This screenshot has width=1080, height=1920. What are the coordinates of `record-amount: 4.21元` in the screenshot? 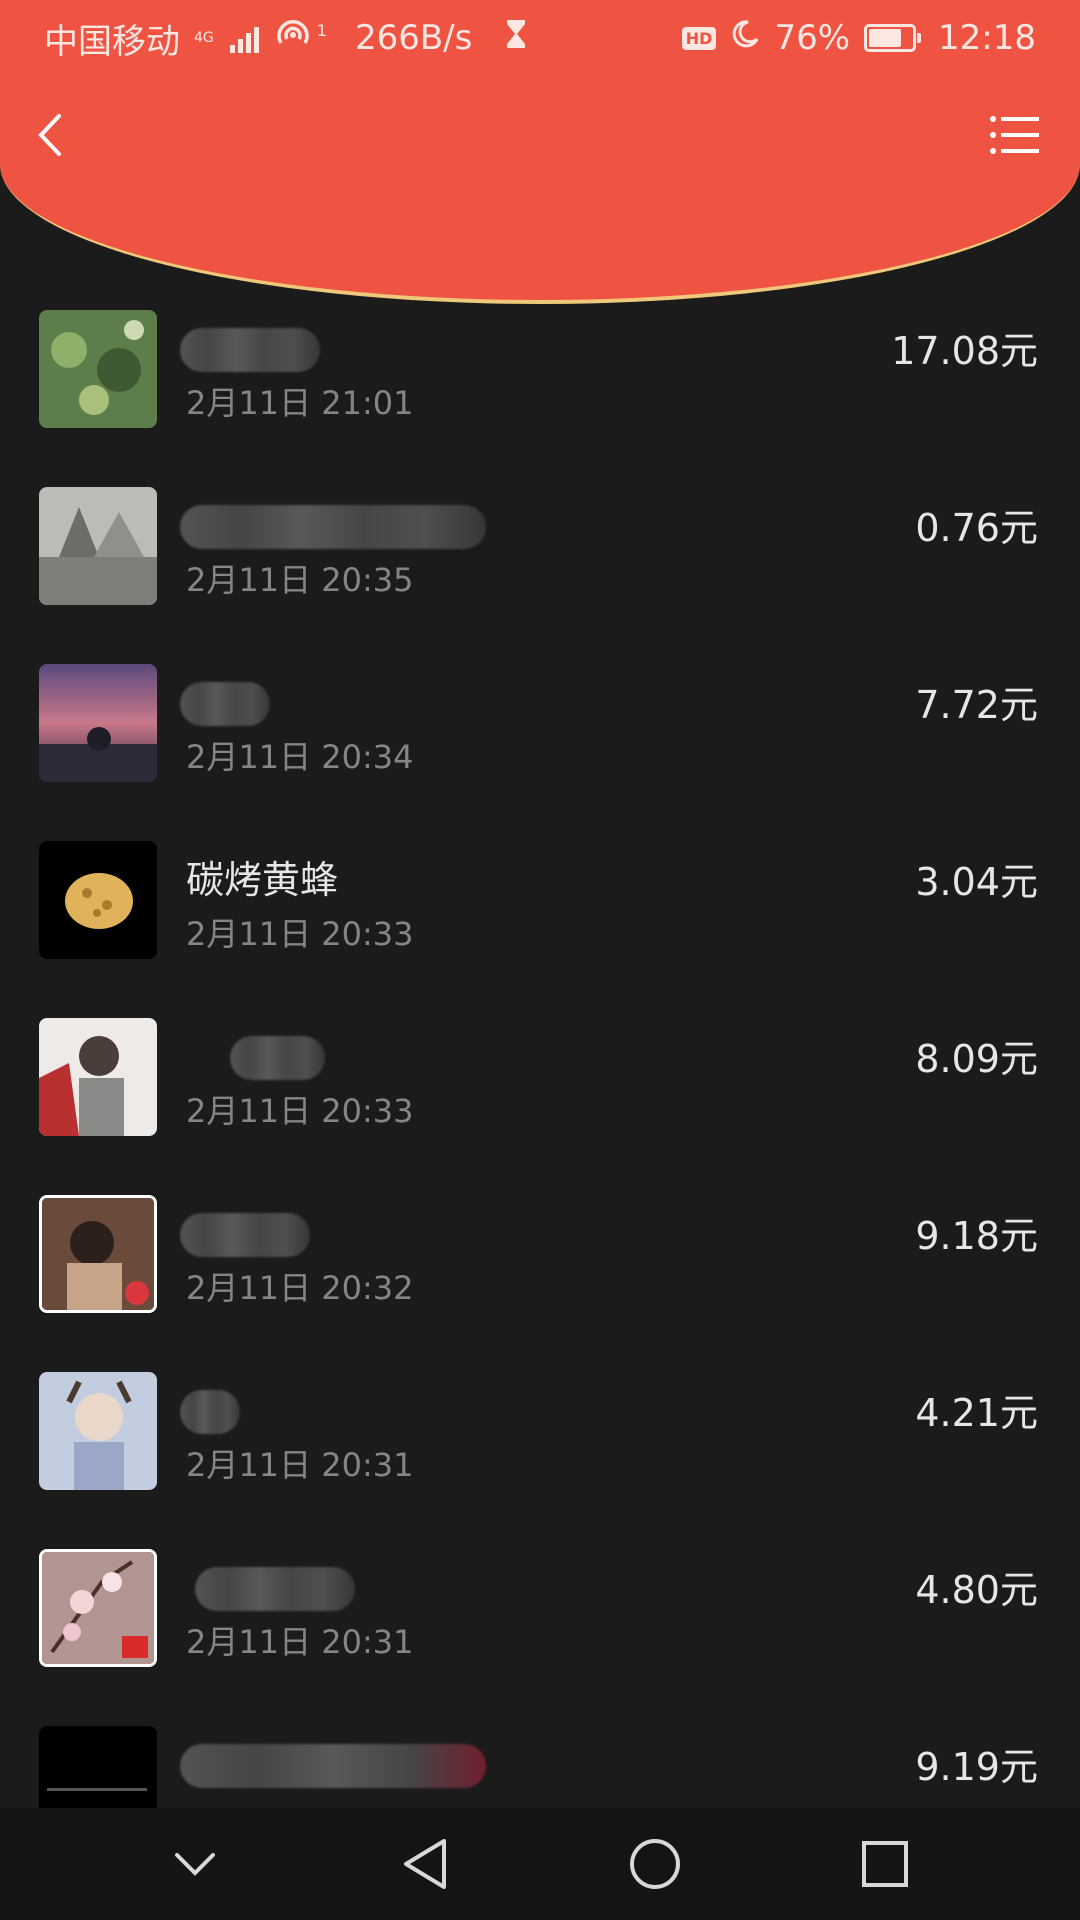 It's located at (976, 1413).